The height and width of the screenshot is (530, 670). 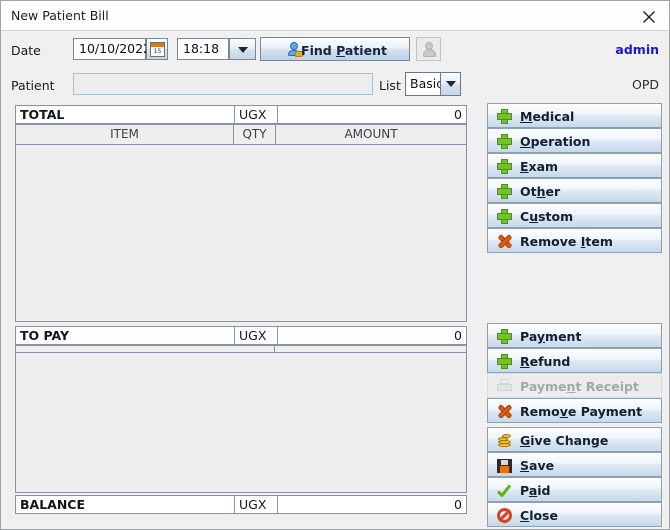 I want to click on paid-button: Paid, so click(x=574, y=489).